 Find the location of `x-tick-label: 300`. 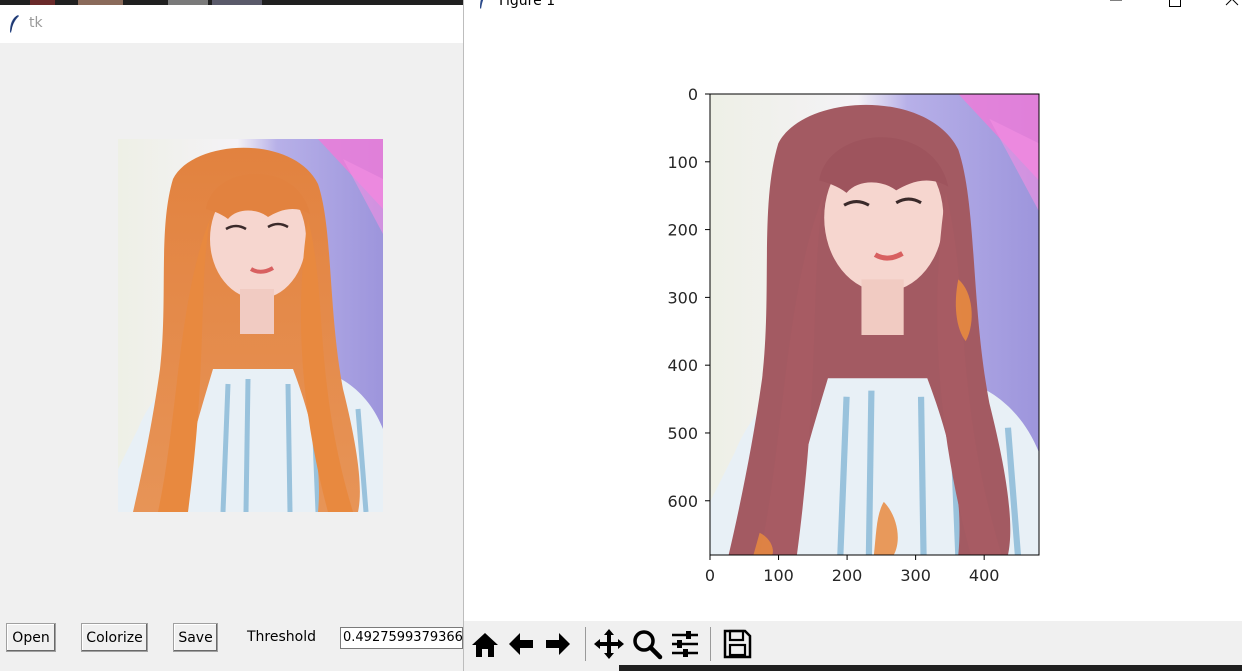

x-tick-label: 300 is located at coordinates (915, 575).